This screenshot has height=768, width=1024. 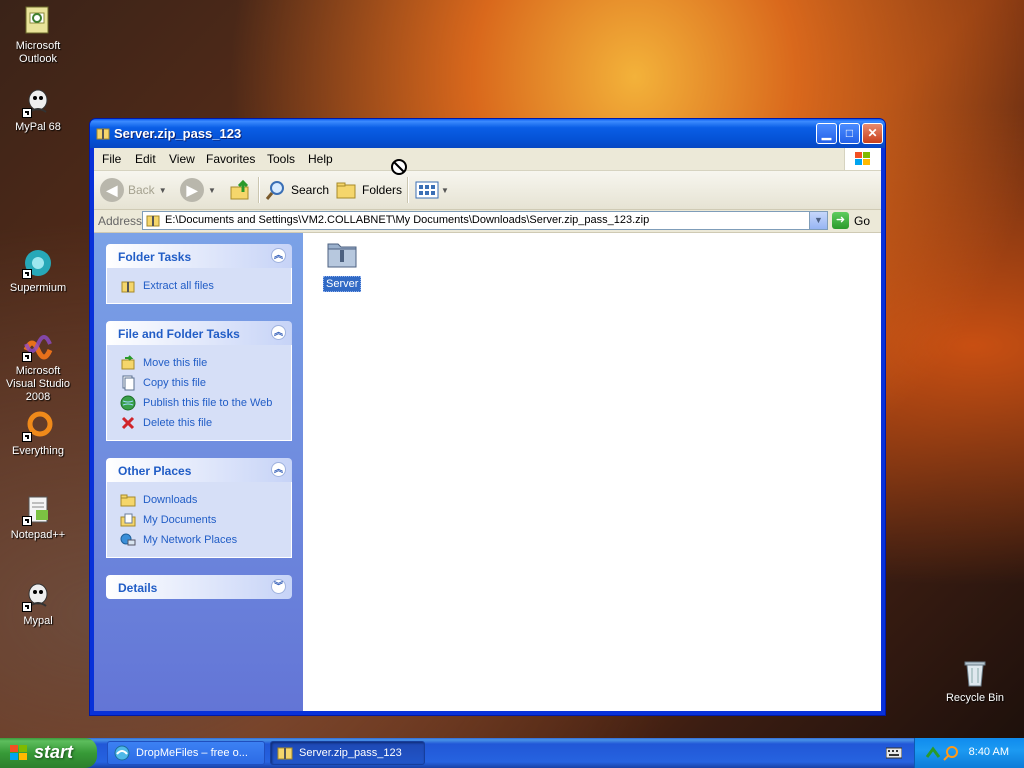 I want to click on desktop-icon-supermium: Supermium, so click(x=38, y=271).